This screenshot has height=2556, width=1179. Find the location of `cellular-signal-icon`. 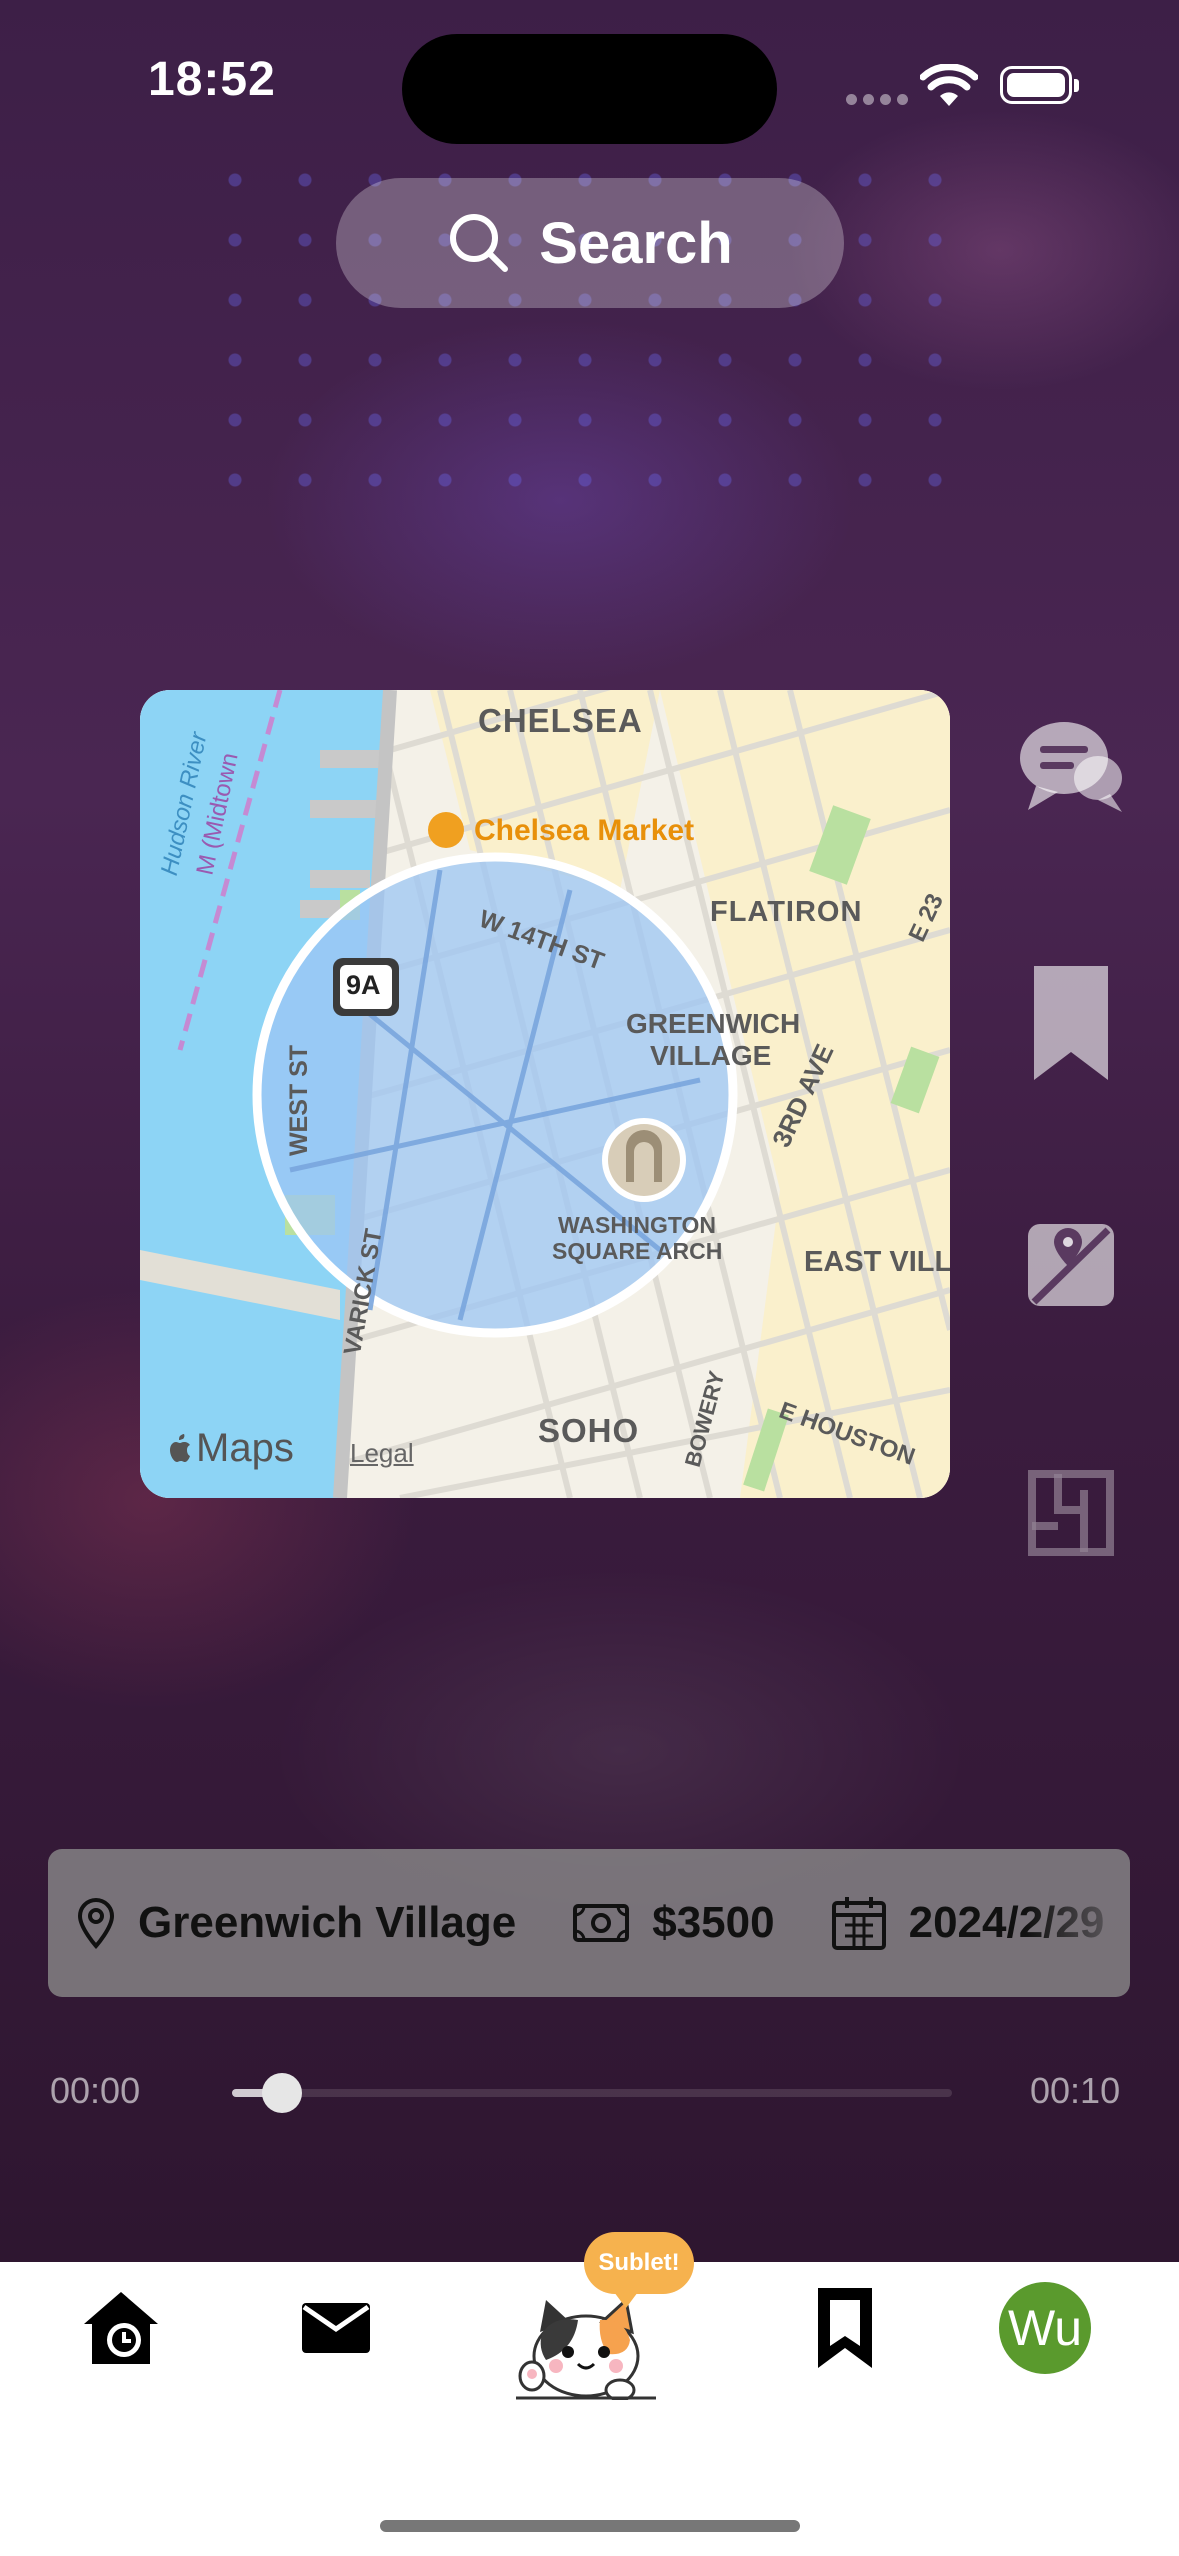

cellular-signal-icon is located at coordinates (877, 99).